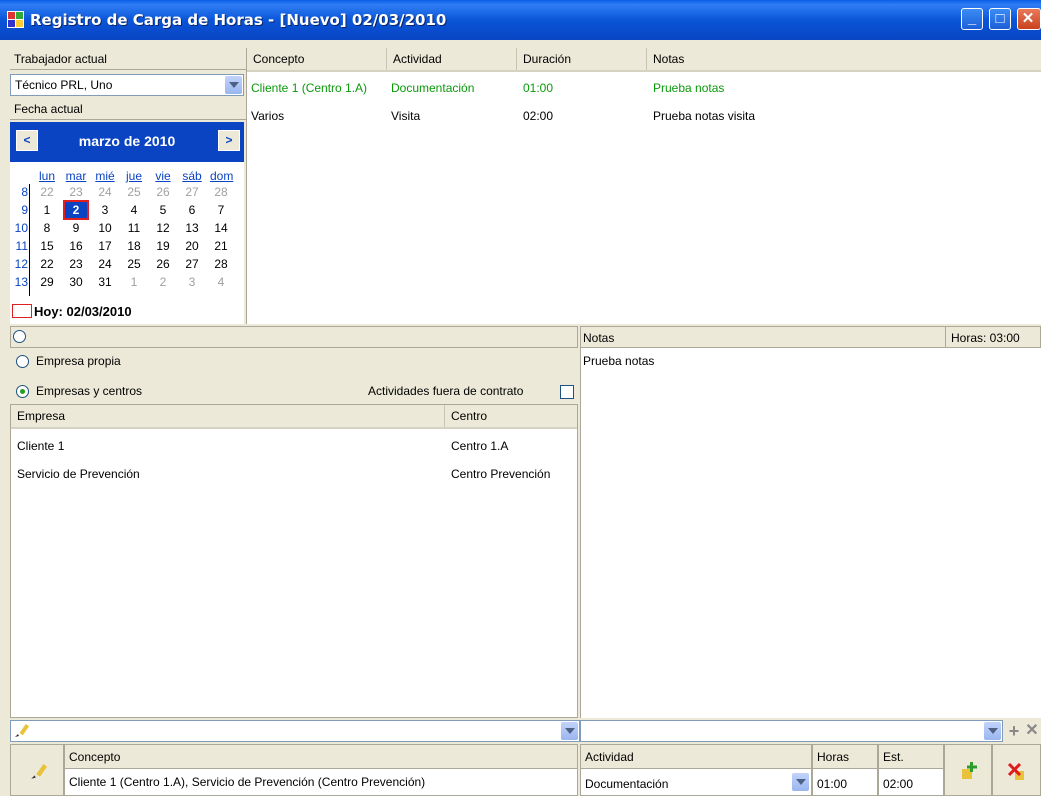 The height and width of the screenshot is (796, 1041). I want to click on cell-notas: Prueba notas visita, so click(704, 116).